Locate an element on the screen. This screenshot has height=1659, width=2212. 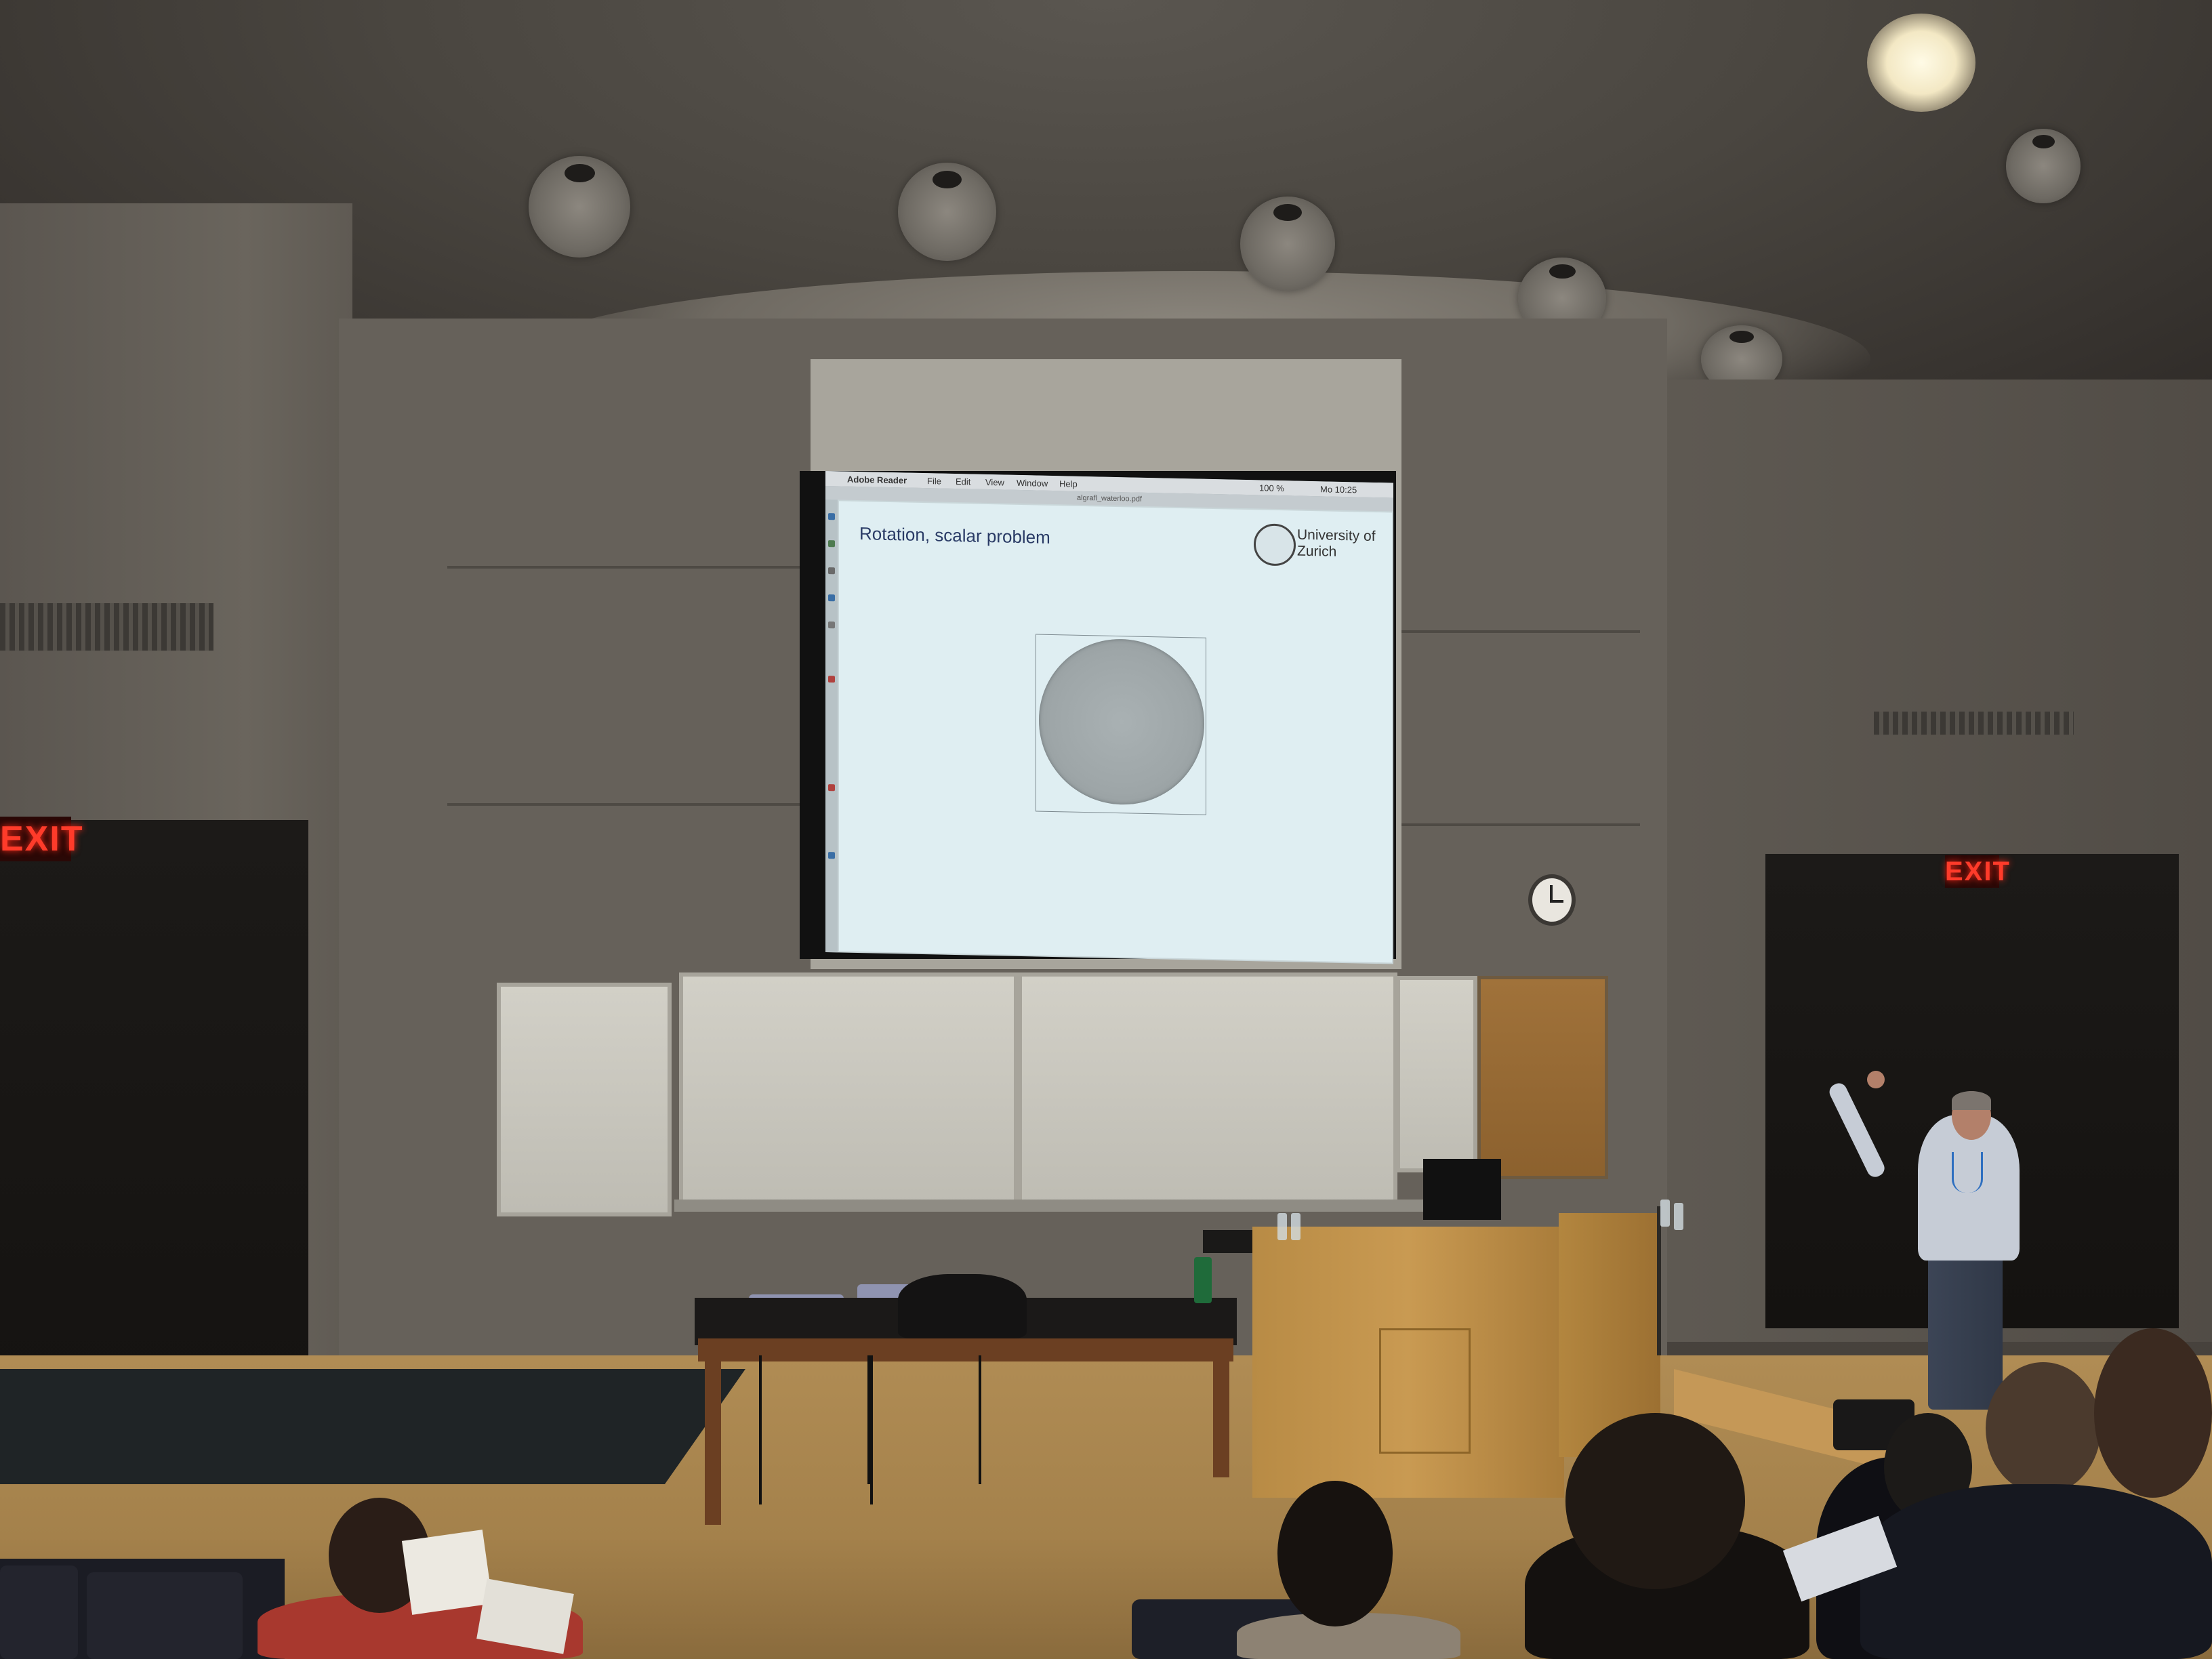
exit-sign-right: EXIT is located at coordinates (1978, 872).